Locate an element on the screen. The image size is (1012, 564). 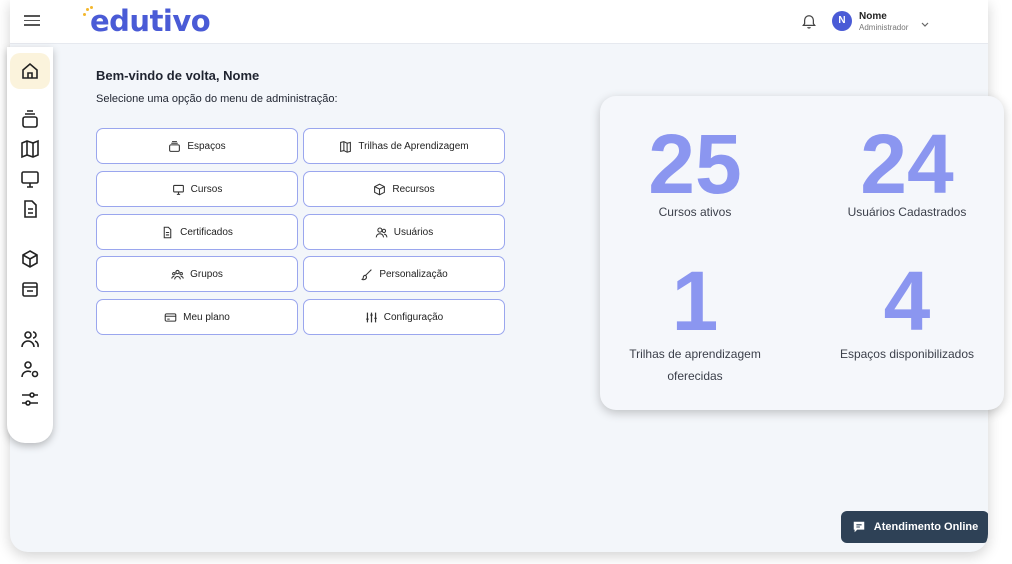
certificados-button: Certificados is located at coordinates (197, 232).